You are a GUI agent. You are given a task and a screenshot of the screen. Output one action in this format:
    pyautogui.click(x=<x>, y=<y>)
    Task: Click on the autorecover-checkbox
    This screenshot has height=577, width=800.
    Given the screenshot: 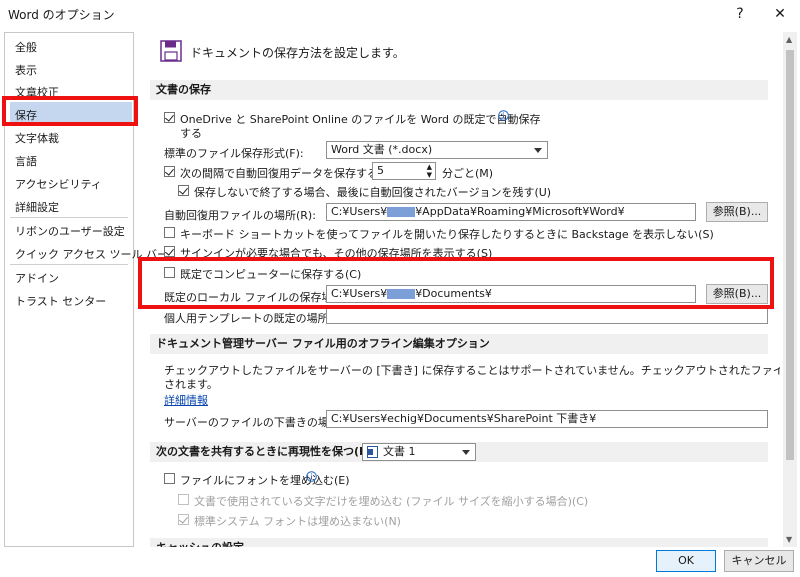 What is the action you would take?
    pyautogui.click(x=169, y=171)
    